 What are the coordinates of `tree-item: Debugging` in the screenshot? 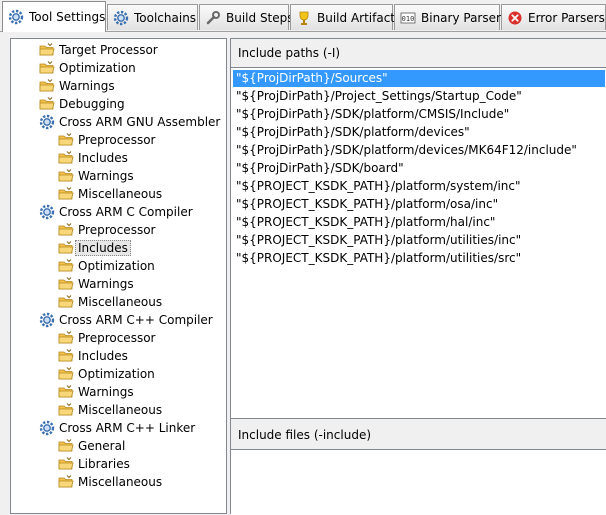 It's located at (82, 104).